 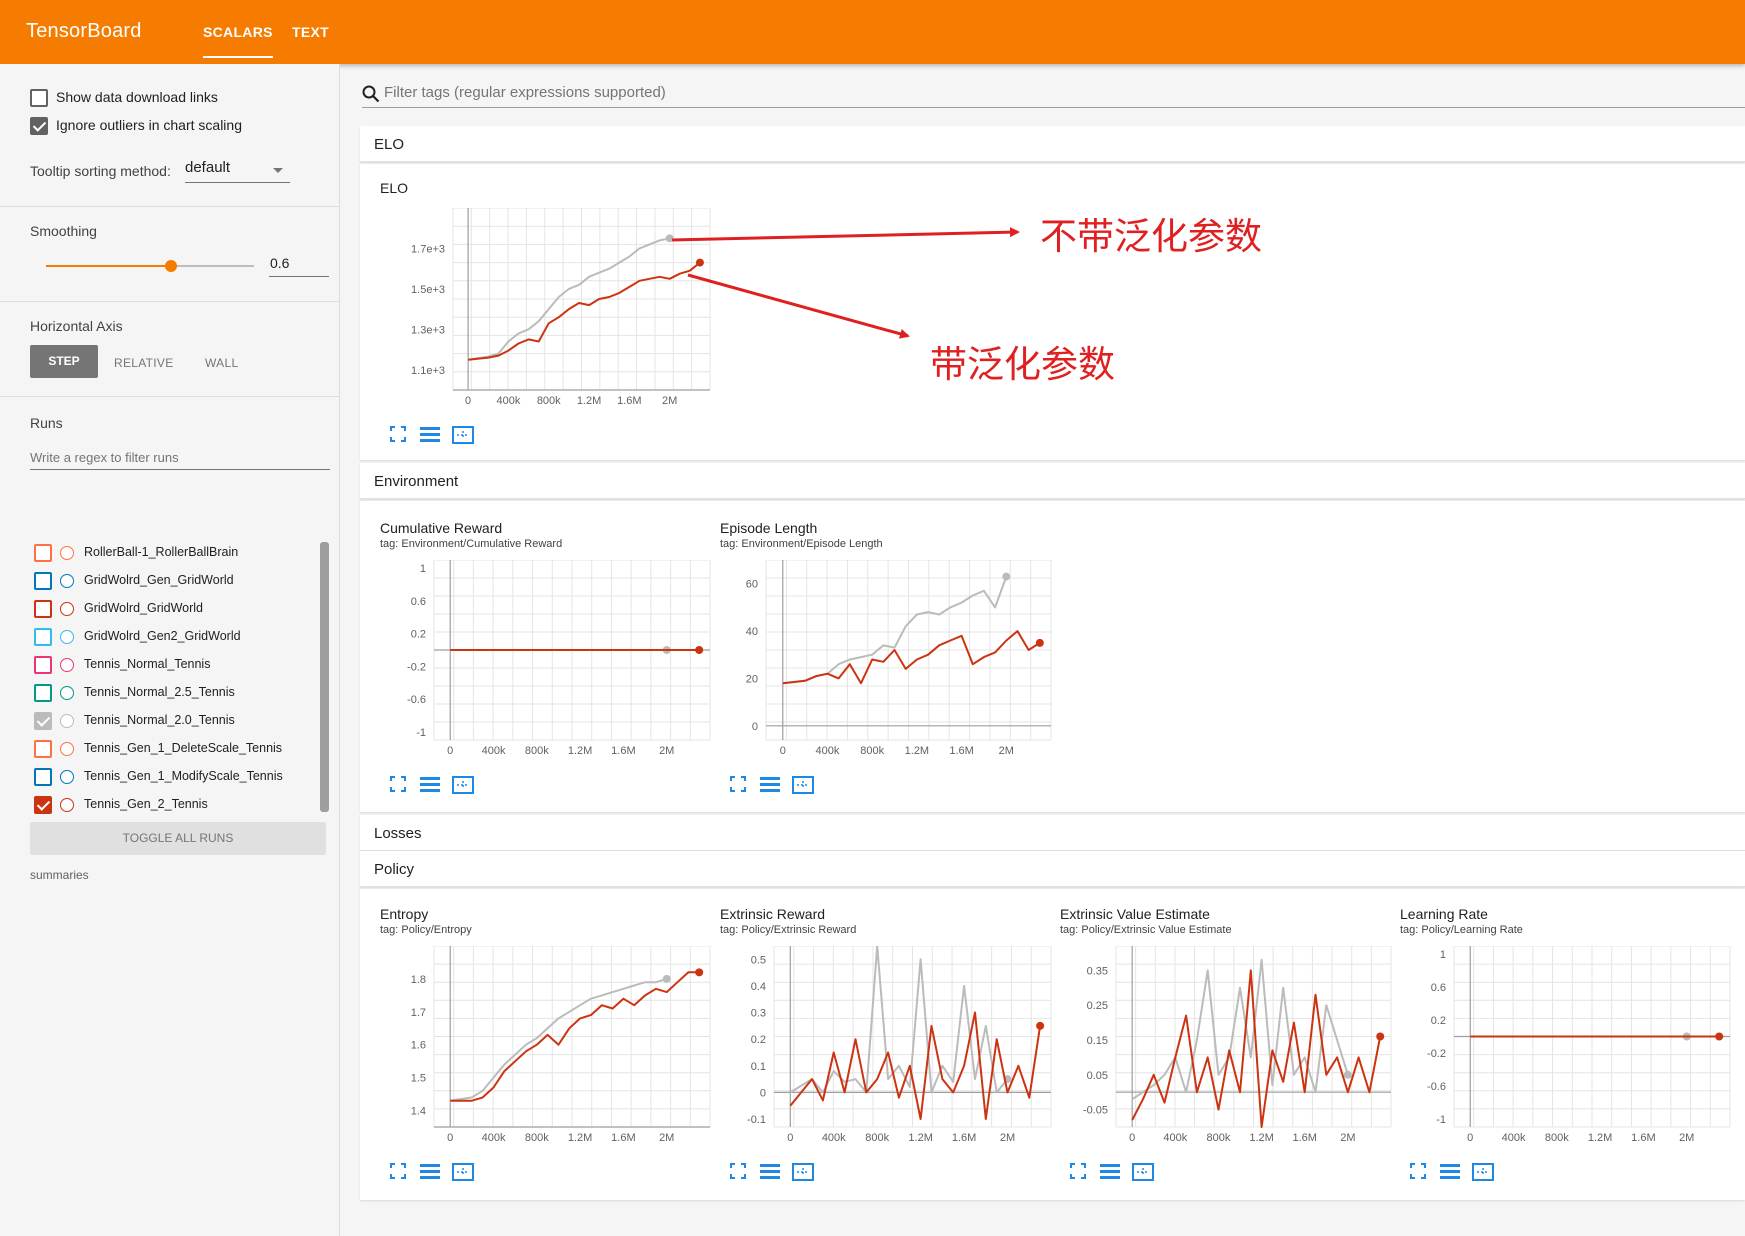 I want to click on arrow-with-generalization, so click(x=798, y=306).